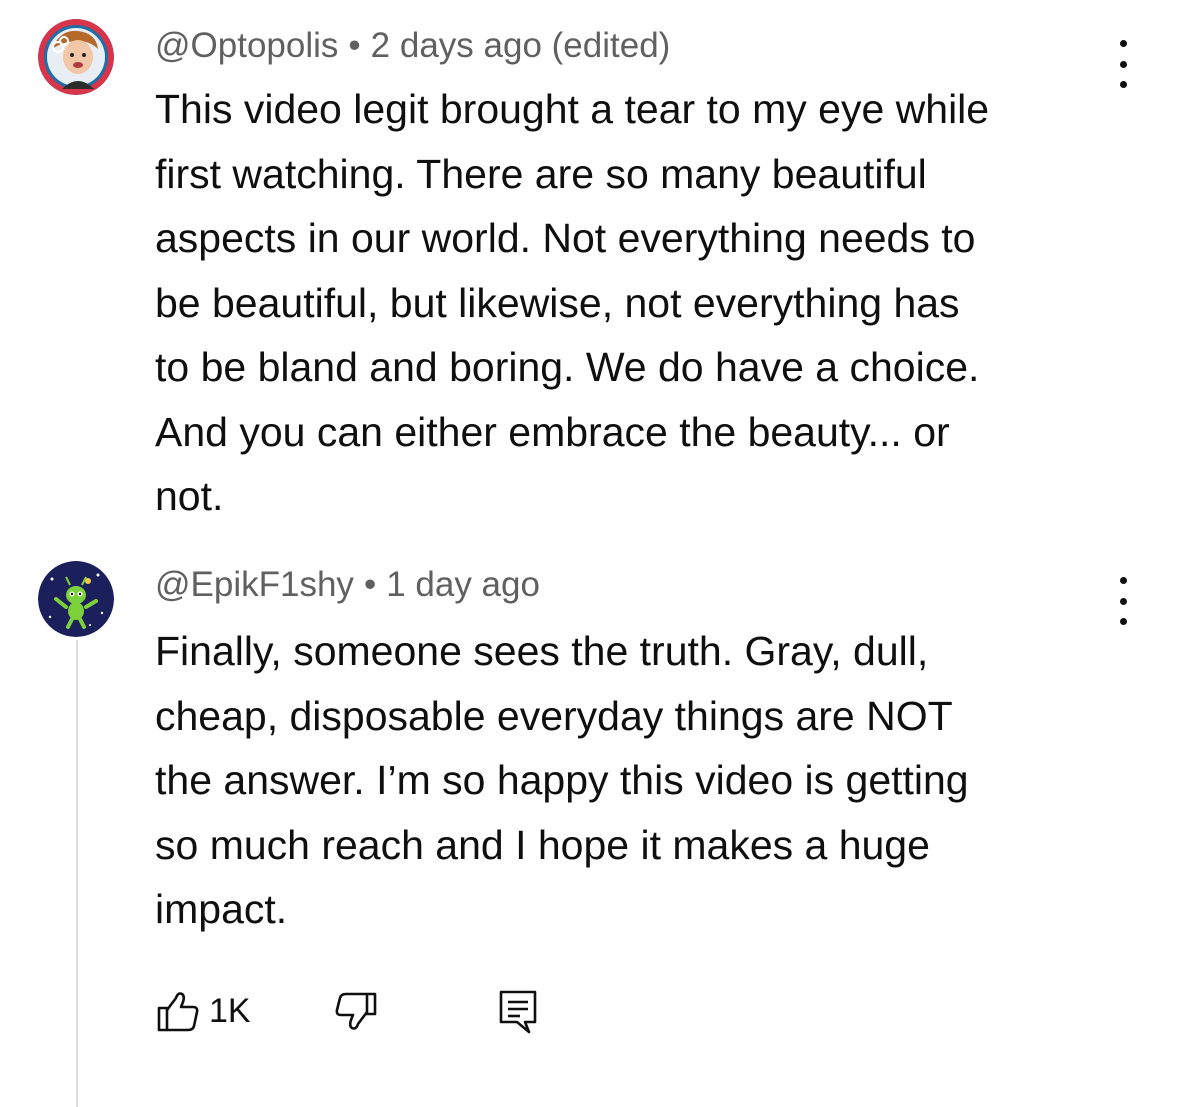 This screenshot has width=1200, height=1107. I want to click on avatar-optopolis, so click(76, 57).